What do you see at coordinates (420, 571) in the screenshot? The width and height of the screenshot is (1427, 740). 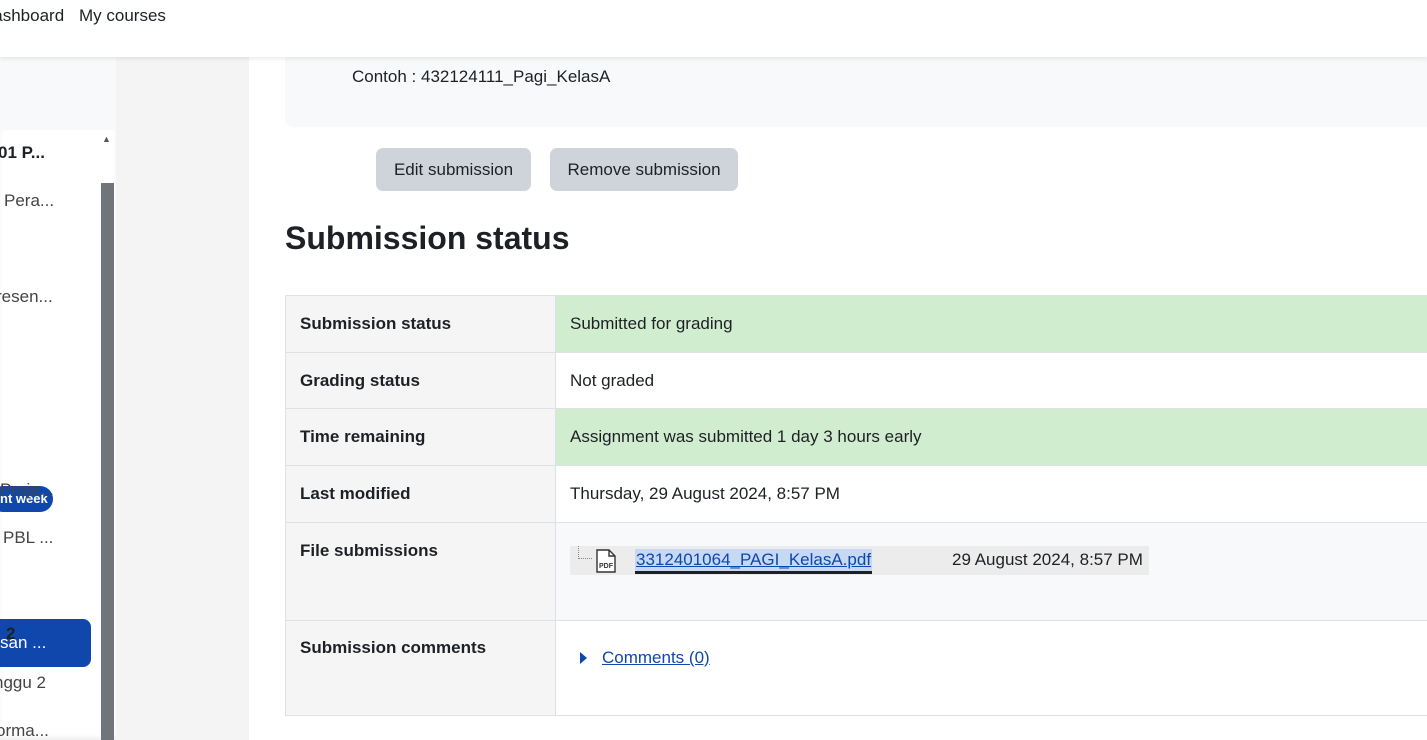 I see `row-label: File submissions` at bounding box center [420, 571].